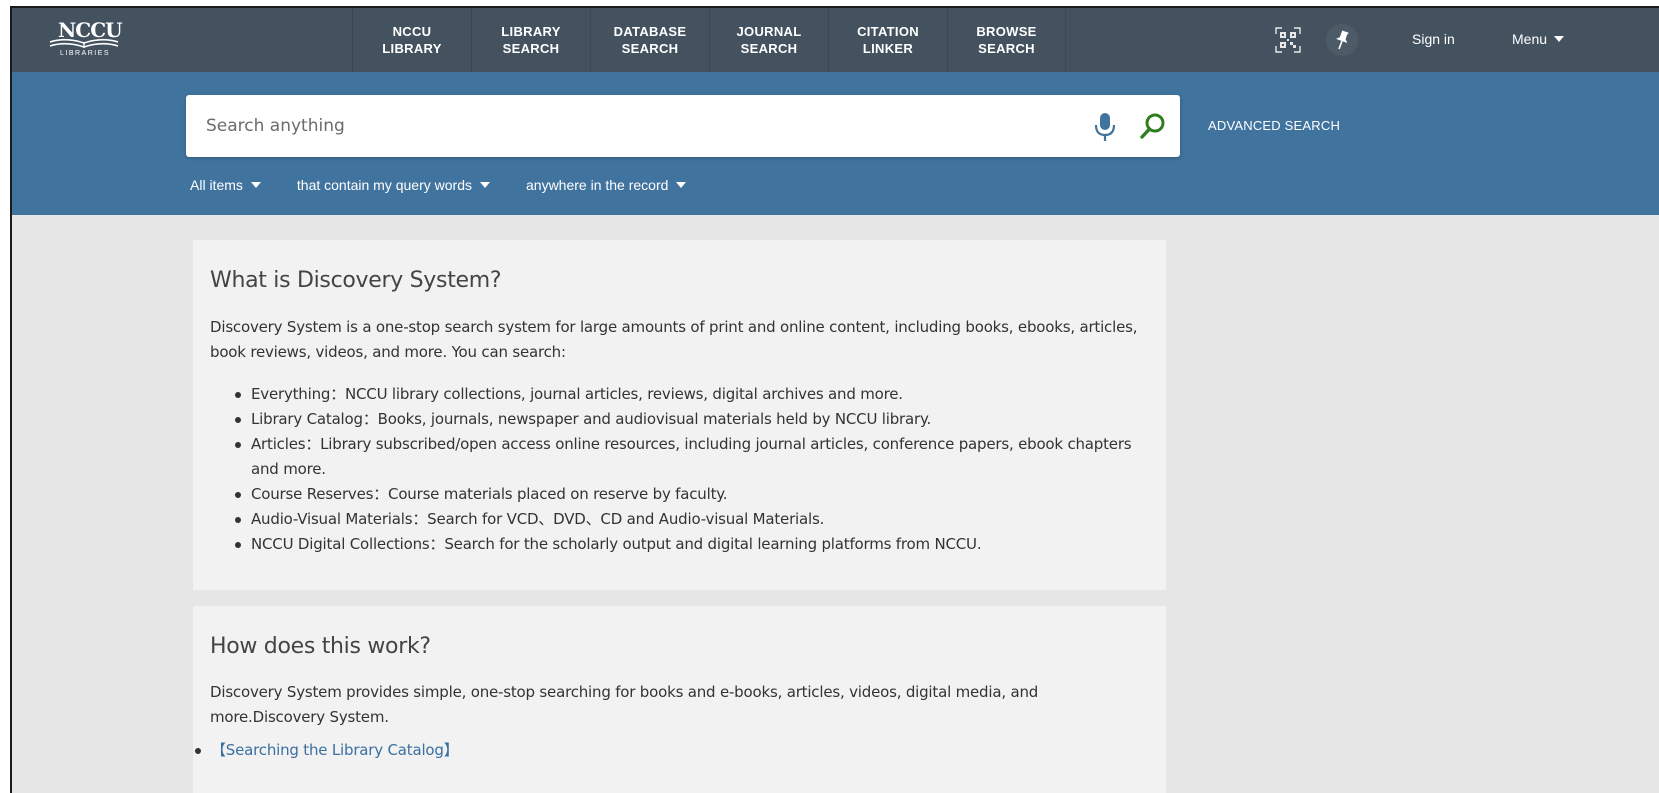  Describe the element at coordinates (1153, 128) in the screenshot. I see `search-icon` at that location.